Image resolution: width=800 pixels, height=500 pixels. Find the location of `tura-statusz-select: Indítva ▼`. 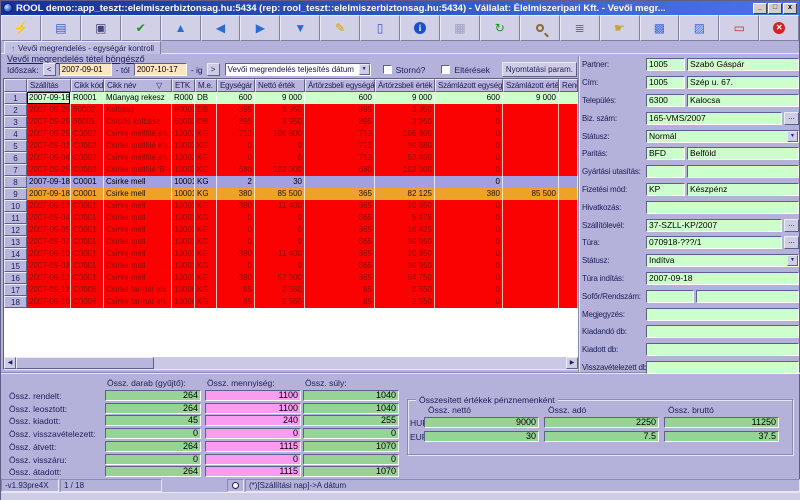

tura-statusz-select: Indítva ▼ is located at coordinates (722, 261).